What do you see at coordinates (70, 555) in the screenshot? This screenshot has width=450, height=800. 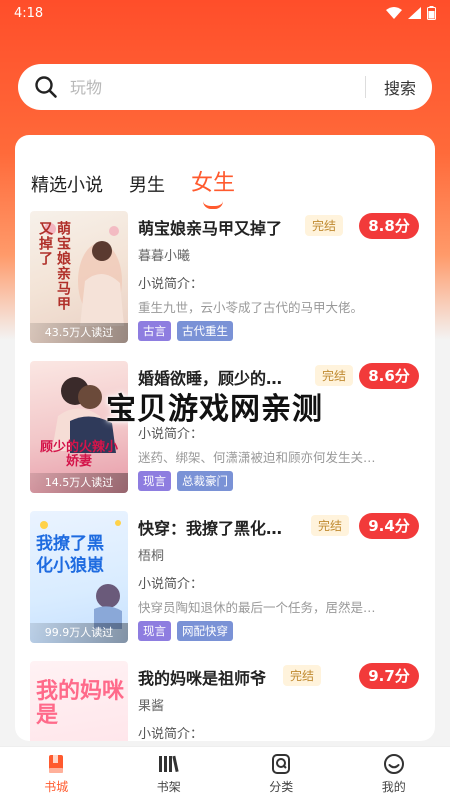 I see `cover-title: 我撩了黑化小狼崽` at bounding box center [70, 555].